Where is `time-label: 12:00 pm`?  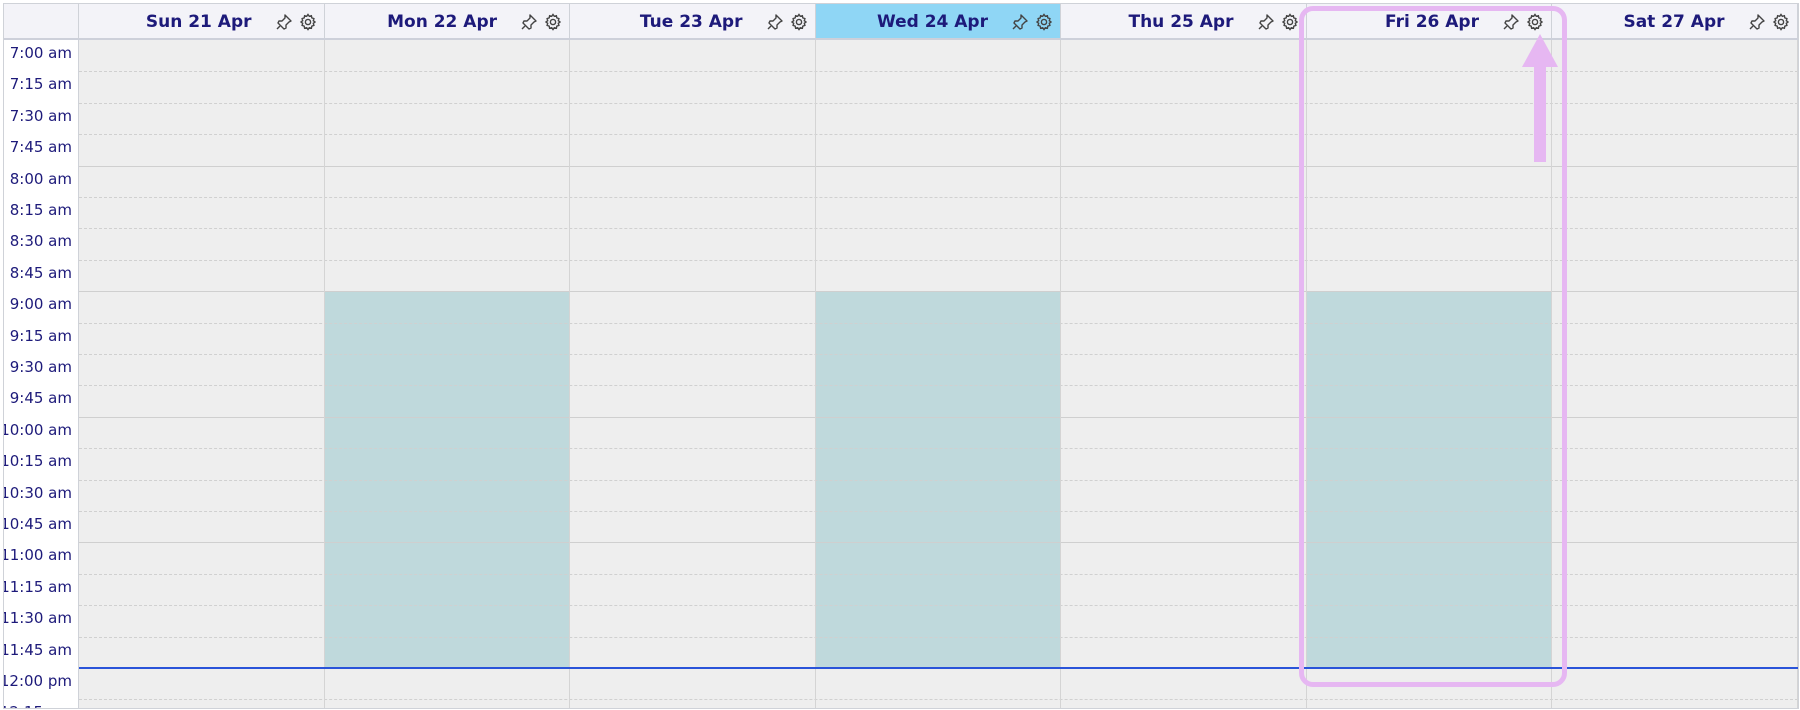
time-label: 12:00 pm is located at coordinates (37, 681).